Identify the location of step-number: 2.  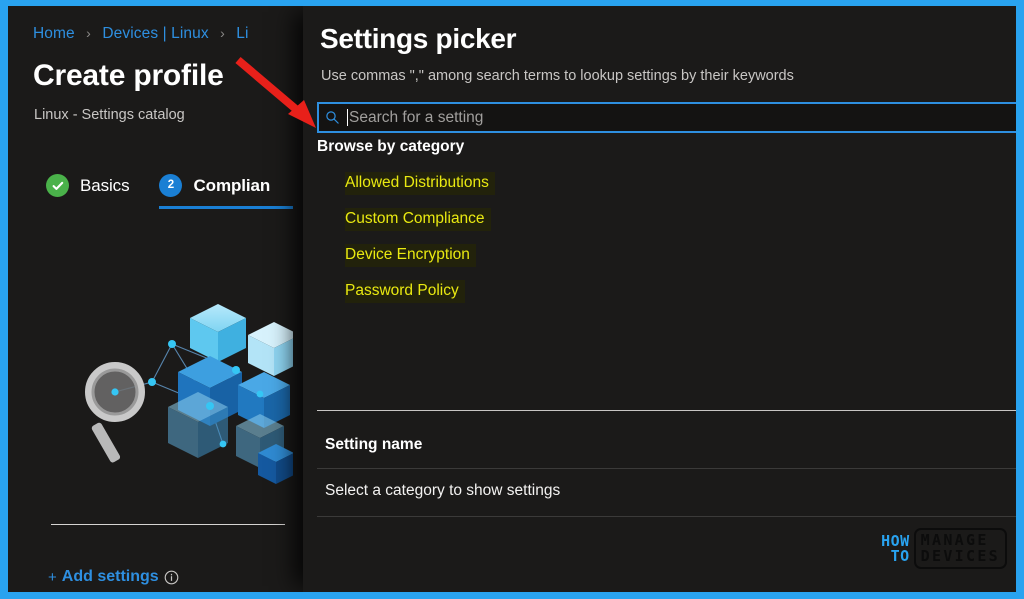
(171, 184).